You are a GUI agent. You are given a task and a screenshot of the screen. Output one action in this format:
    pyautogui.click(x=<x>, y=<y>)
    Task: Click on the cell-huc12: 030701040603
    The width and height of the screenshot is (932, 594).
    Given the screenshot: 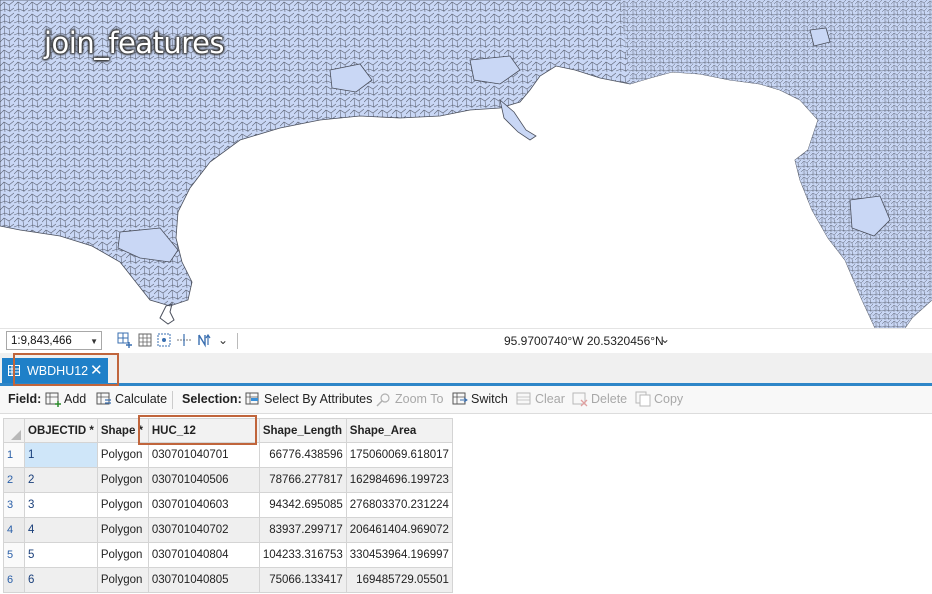 What is the action you would take?
    pyautogui.click(x=203, y=505)
    